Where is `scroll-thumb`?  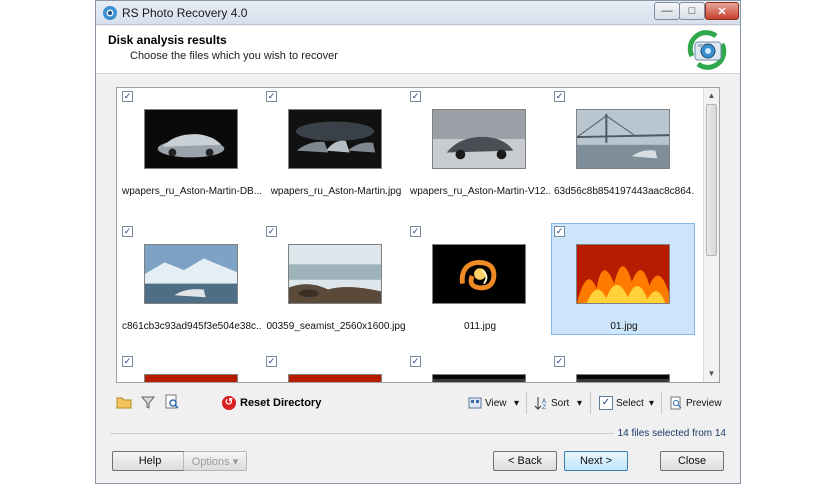 scroll-thumb is located at coordinates (711, 180).